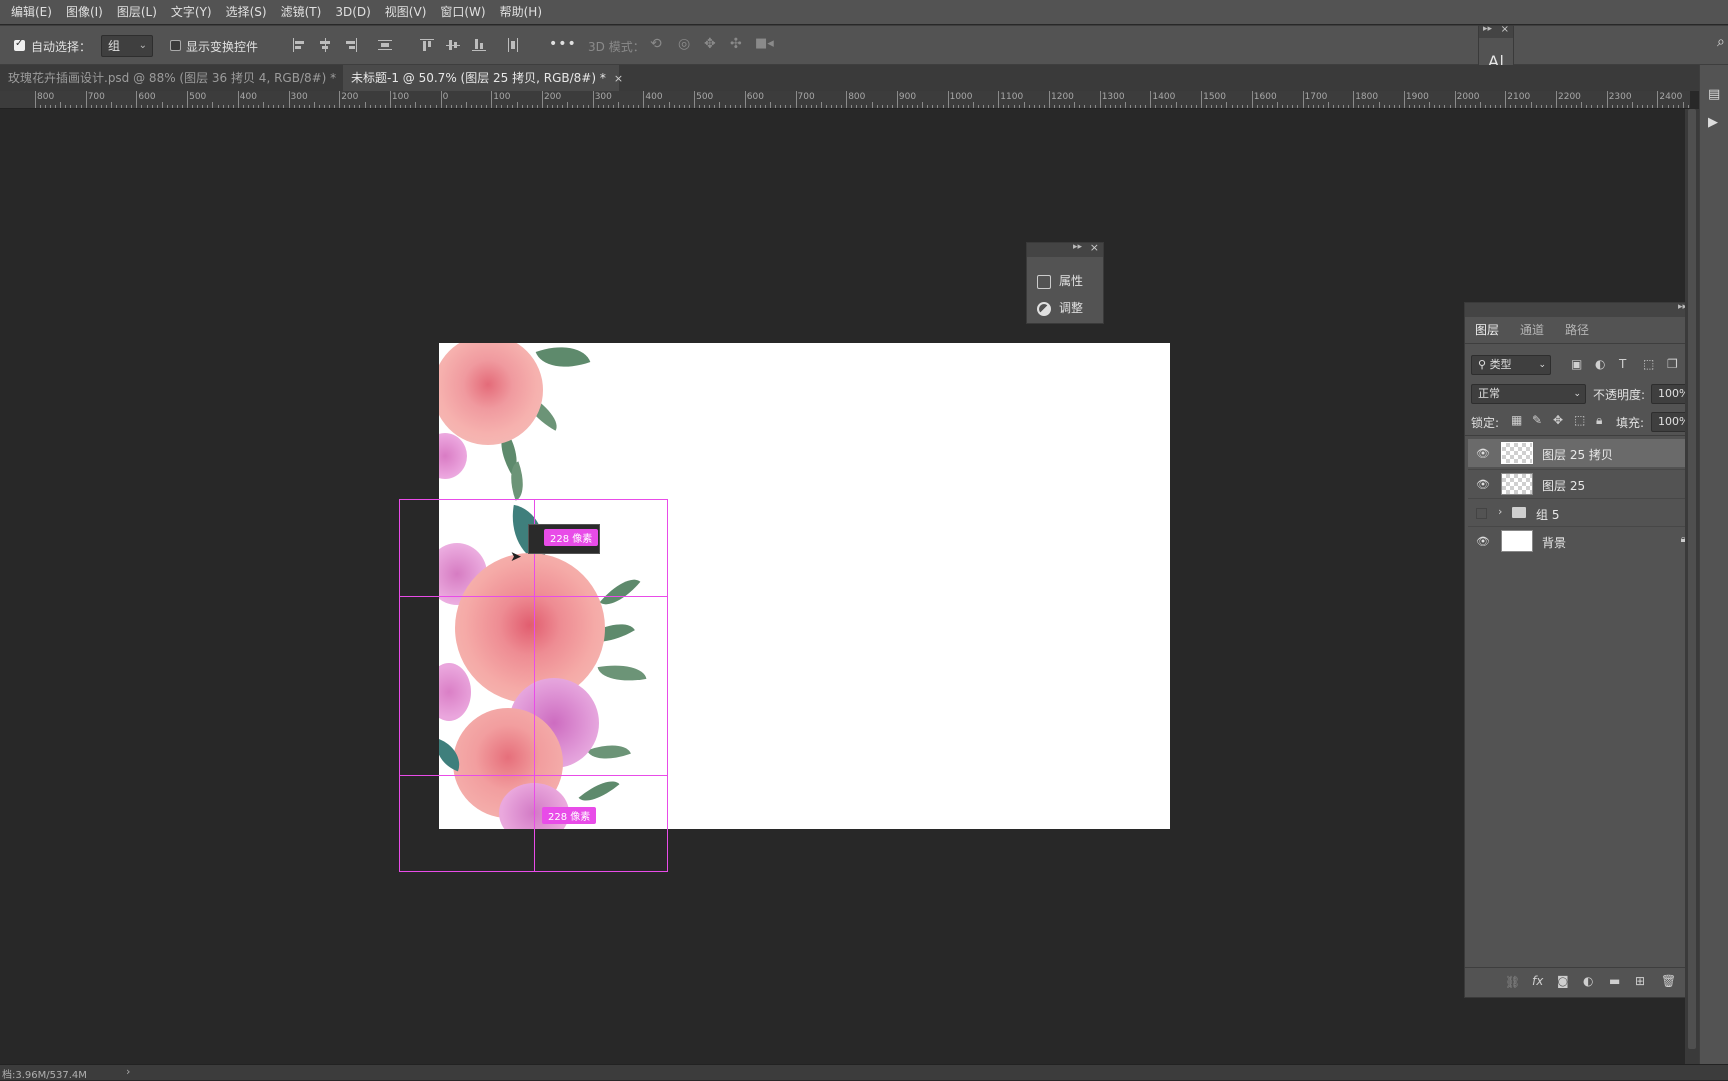 The height and width of the screenshot is (1081, 1728). What do you see at coordinates (175, 45) in the screenshot?
I see `show-transform-checkbox` at bounding box center [175, 45].